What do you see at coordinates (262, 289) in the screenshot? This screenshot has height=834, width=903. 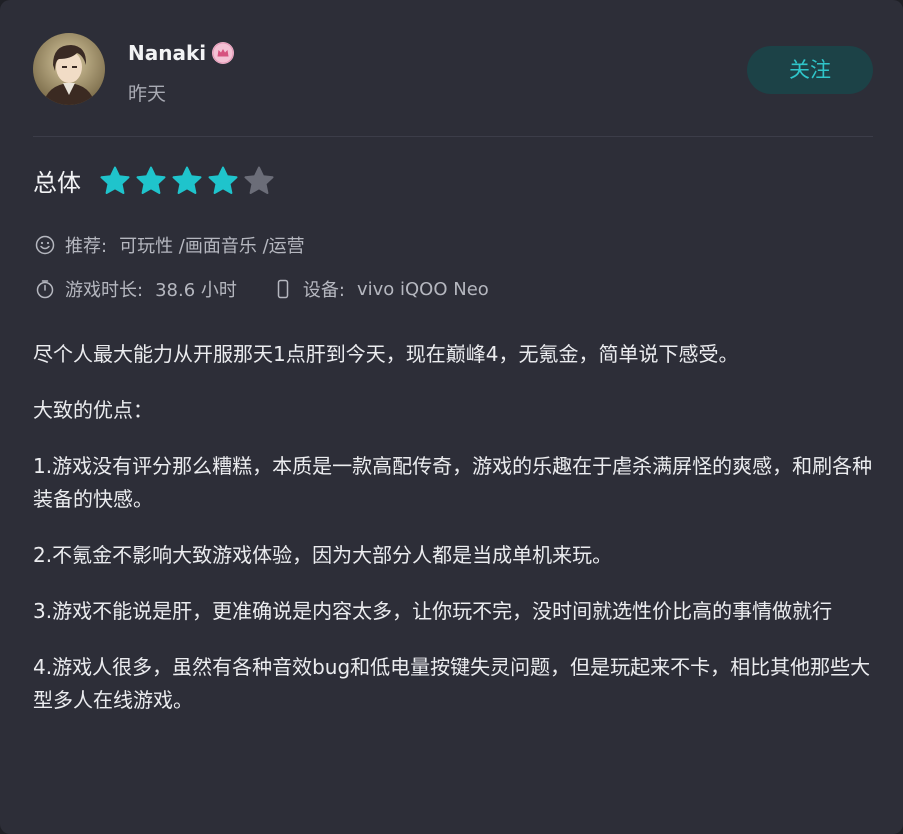 I see `playtime-row: 游戏时长: 38.6 小时 设备: vivo iQOO Neo` at bounding box center [262, 289].